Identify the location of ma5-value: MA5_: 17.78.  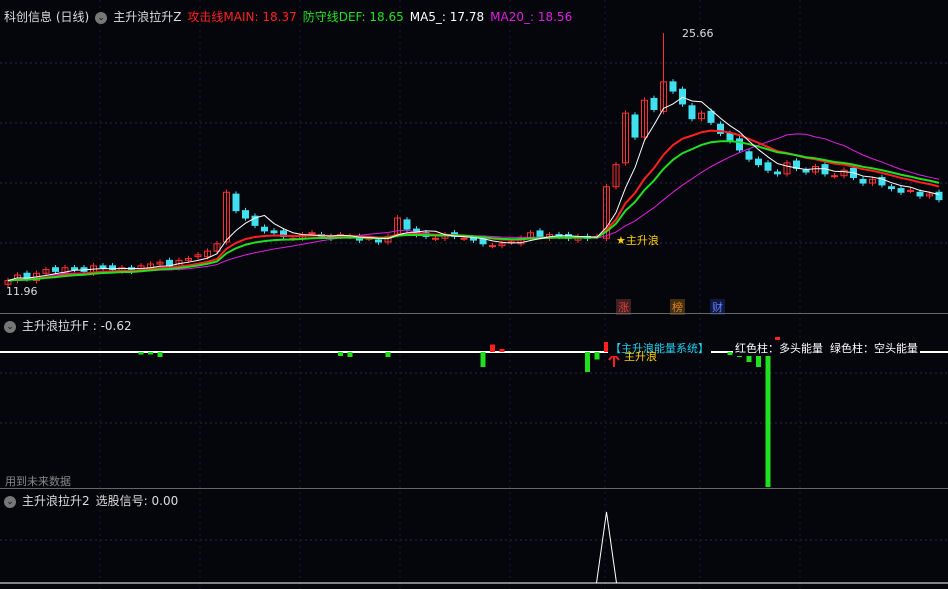
(447, 17).